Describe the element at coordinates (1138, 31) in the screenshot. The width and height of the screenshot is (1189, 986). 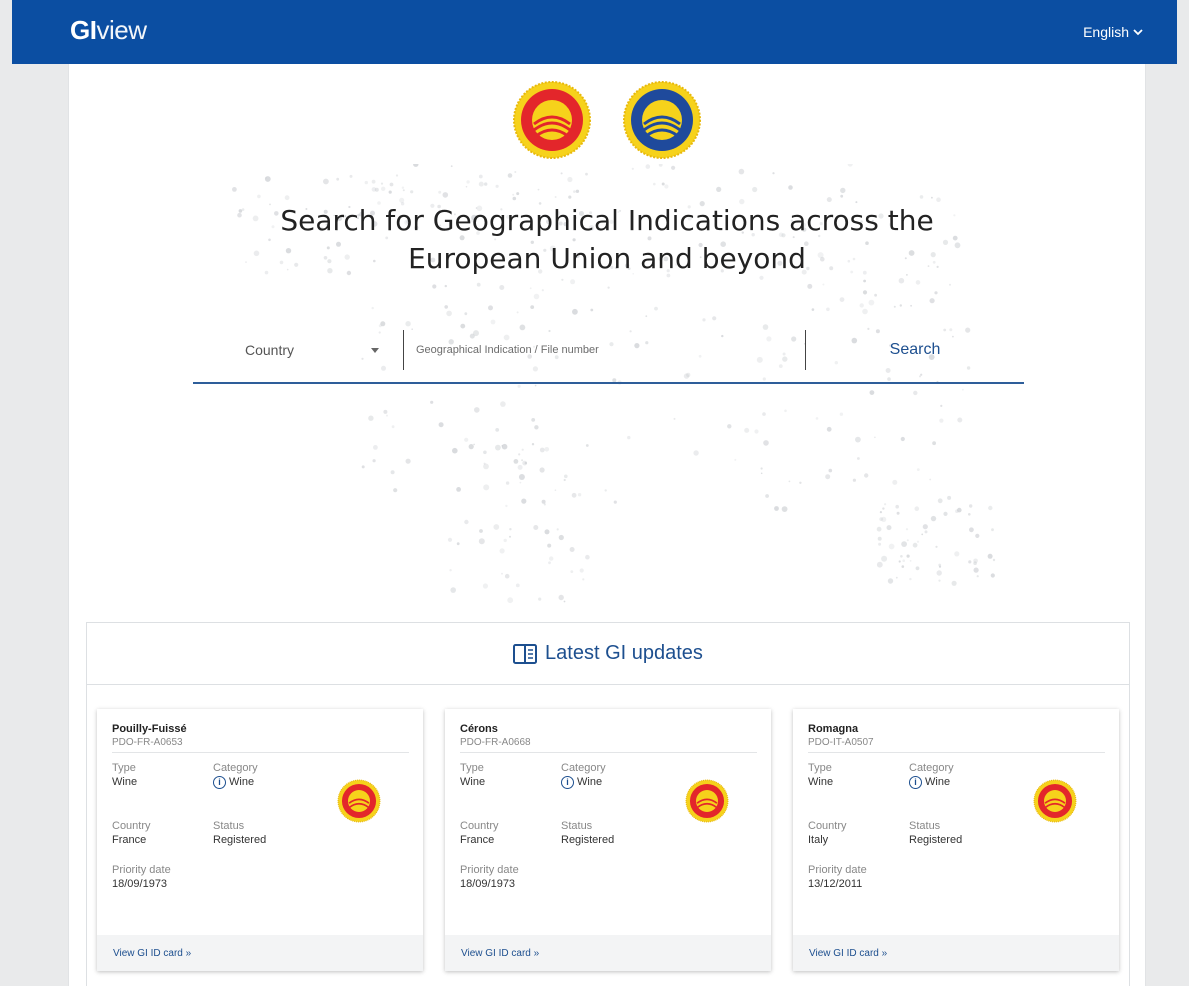
I see `chevron-down-icon` at that location.